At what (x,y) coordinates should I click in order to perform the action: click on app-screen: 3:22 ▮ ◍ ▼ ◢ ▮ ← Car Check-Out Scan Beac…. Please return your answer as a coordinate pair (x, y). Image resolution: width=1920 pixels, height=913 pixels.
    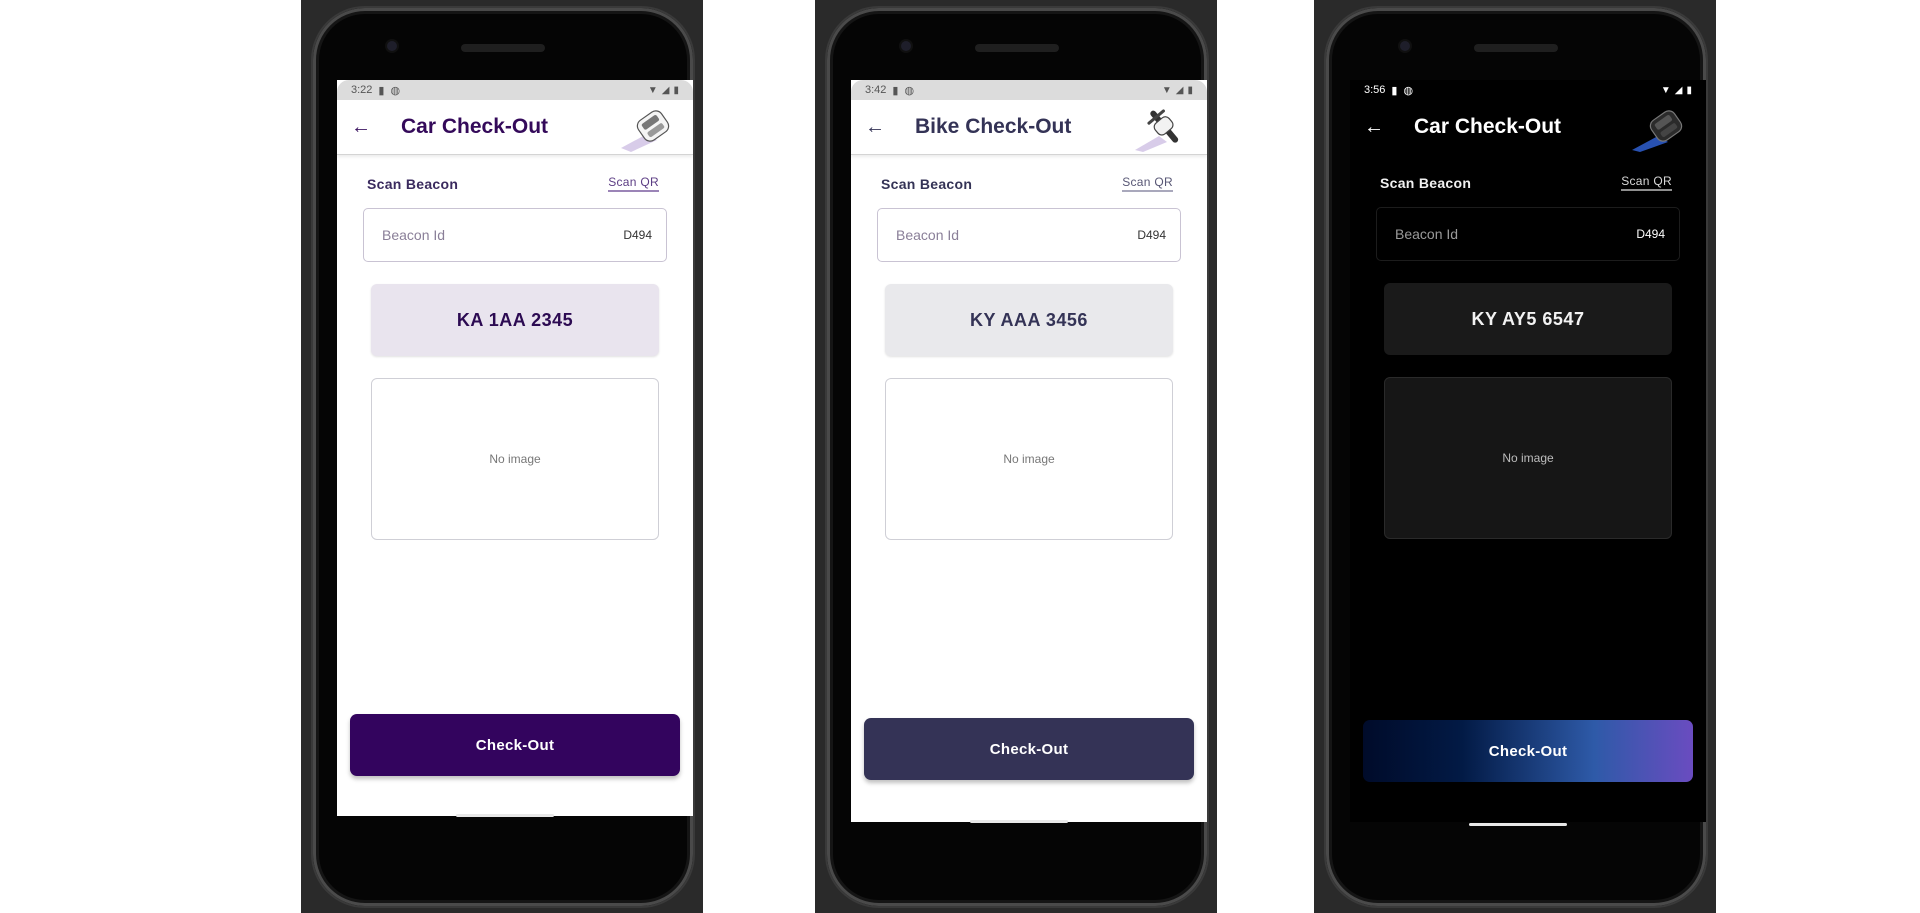
    Looking at the image, I should click on (515, 448).